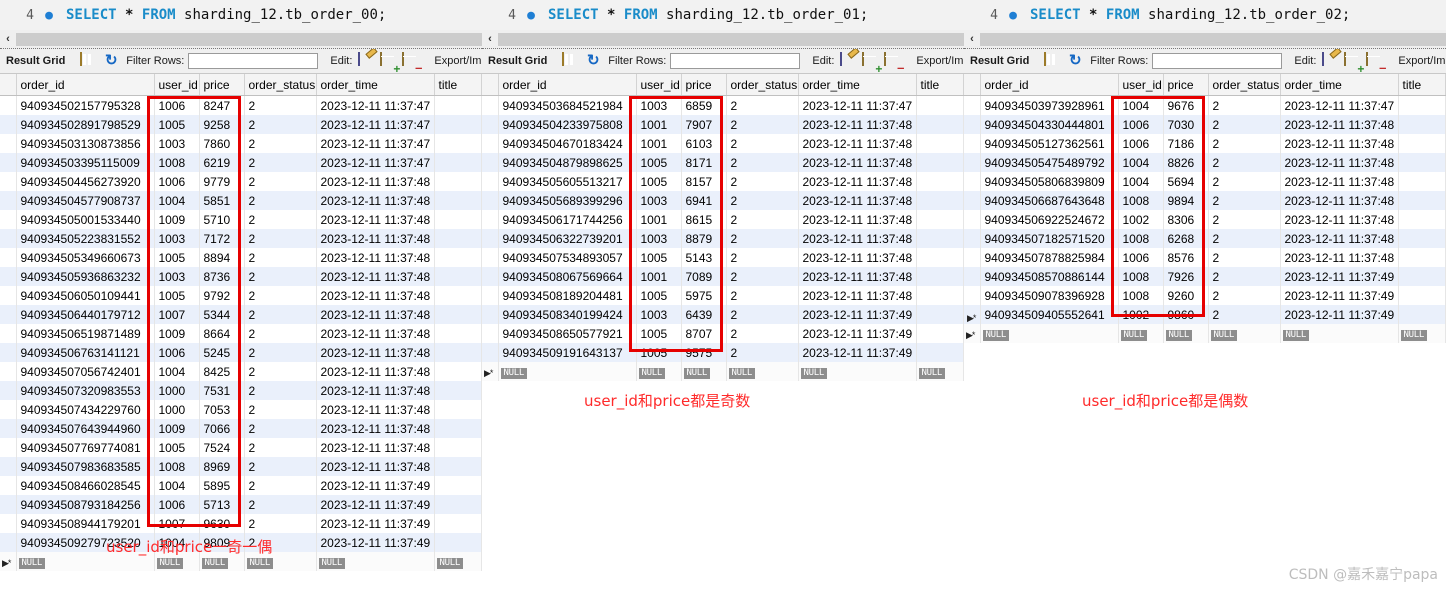 The image size is (1446, 592). I want to click on cell-price: 9676, so click(1186, 105).